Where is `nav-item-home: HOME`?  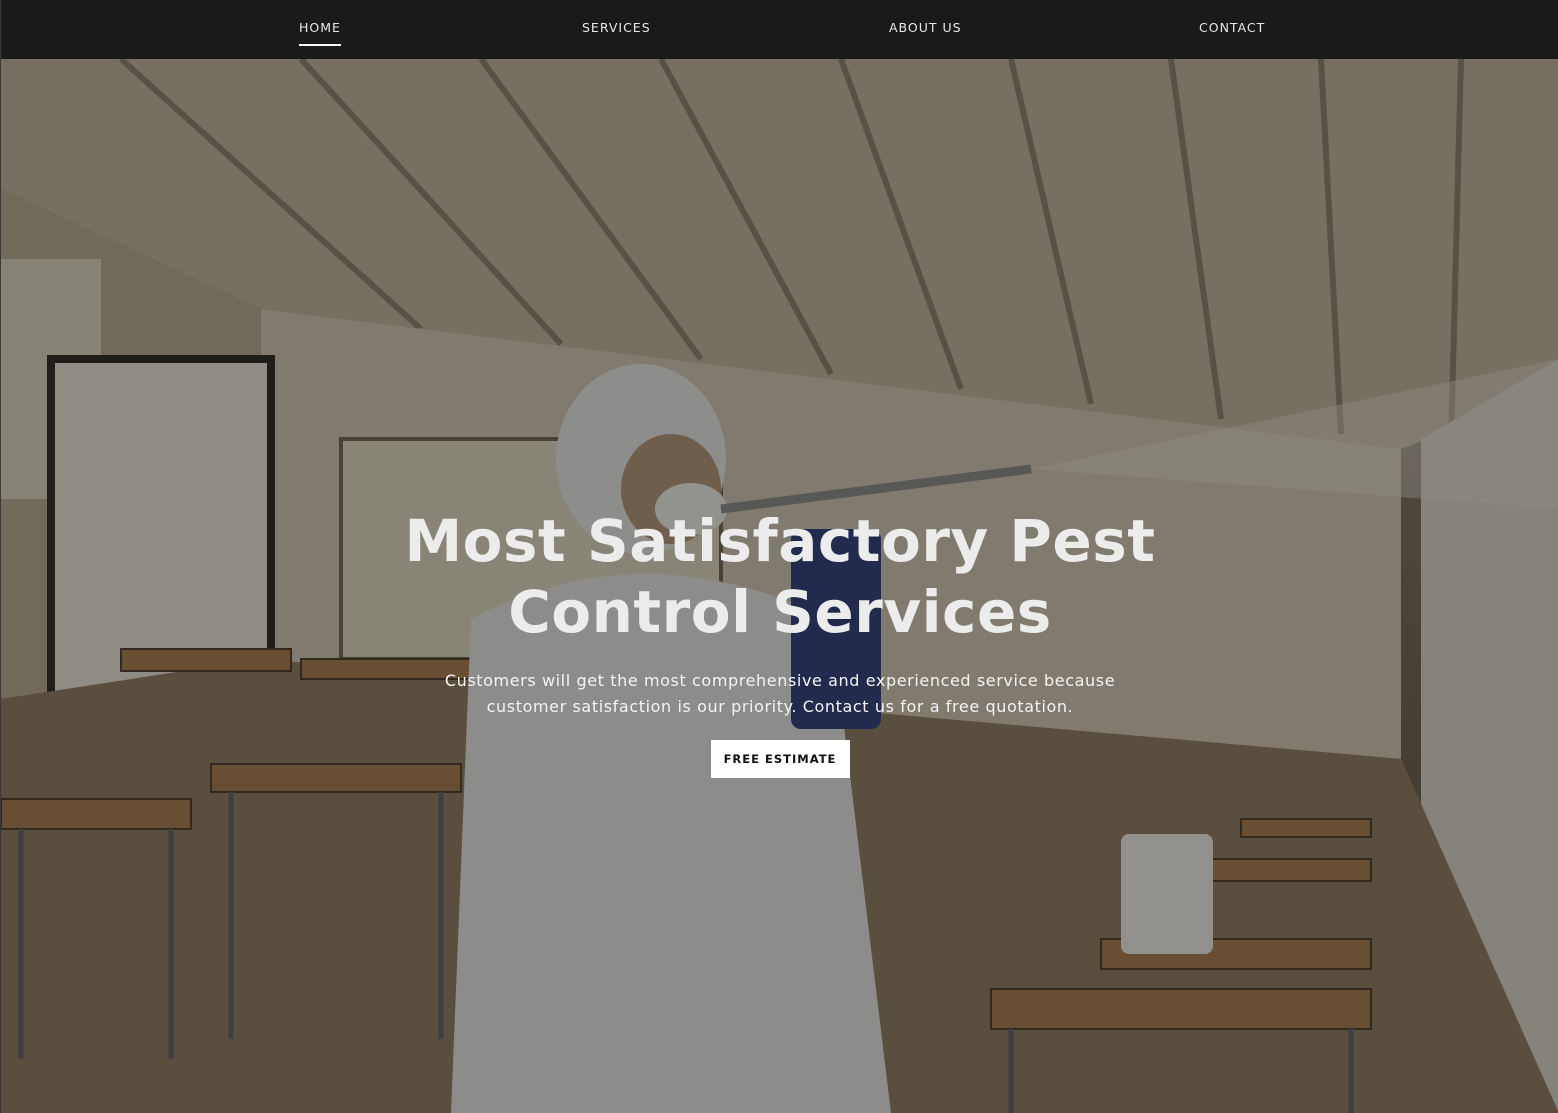
nav-item-home: HOME is located at coordinates (320, 33).